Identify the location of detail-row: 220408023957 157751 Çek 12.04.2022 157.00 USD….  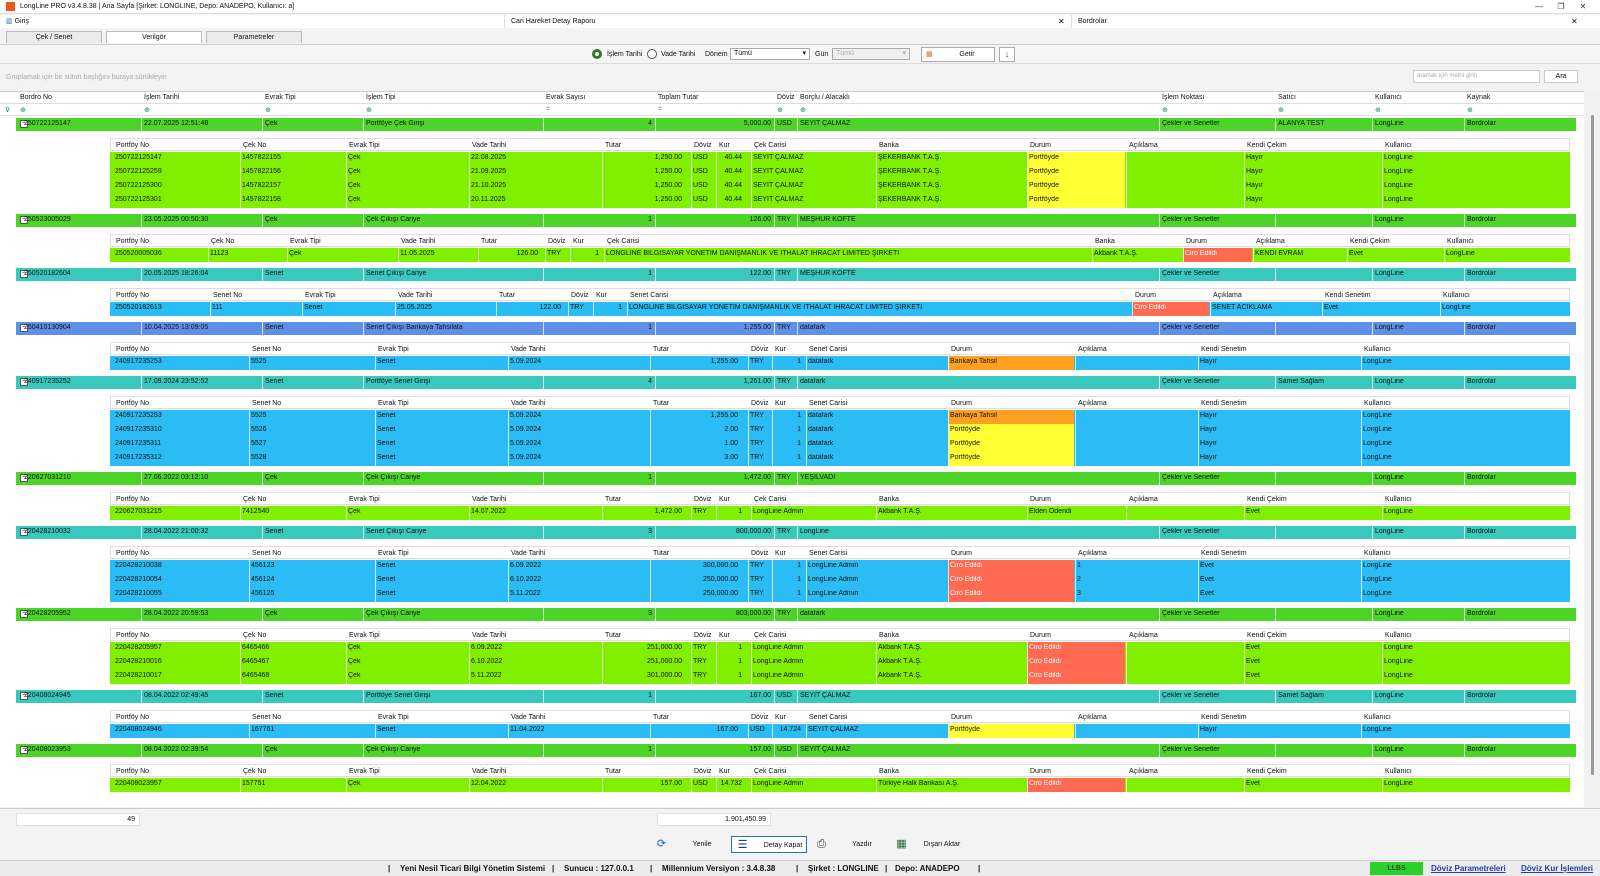
(840, 785).